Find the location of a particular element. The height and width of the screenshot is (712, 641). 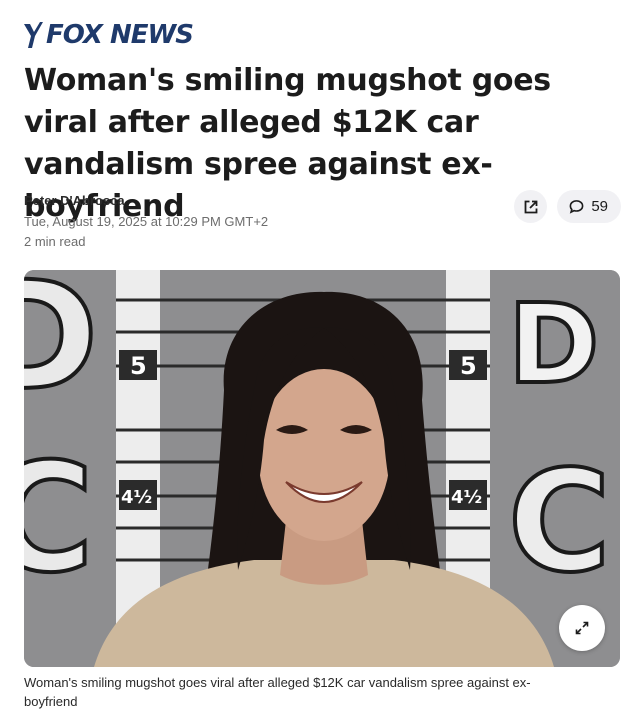

wall-letter-d-left: D is located at coordinates (61, 347).